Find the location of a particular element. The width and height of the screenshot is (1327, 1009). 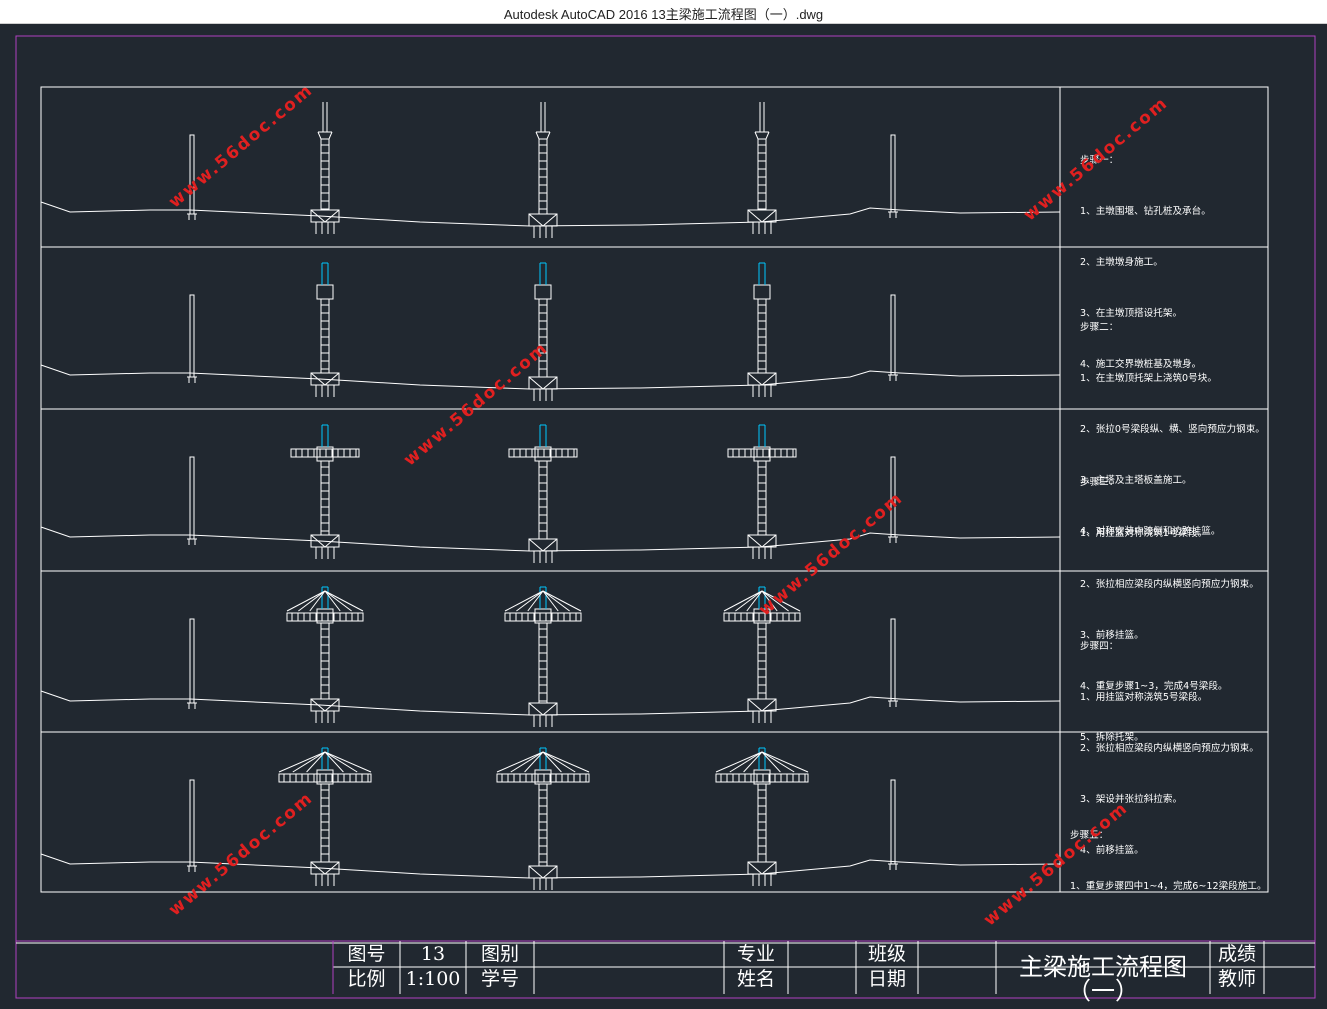

student-no-label: 学号 is located at coordinates (499, 979).